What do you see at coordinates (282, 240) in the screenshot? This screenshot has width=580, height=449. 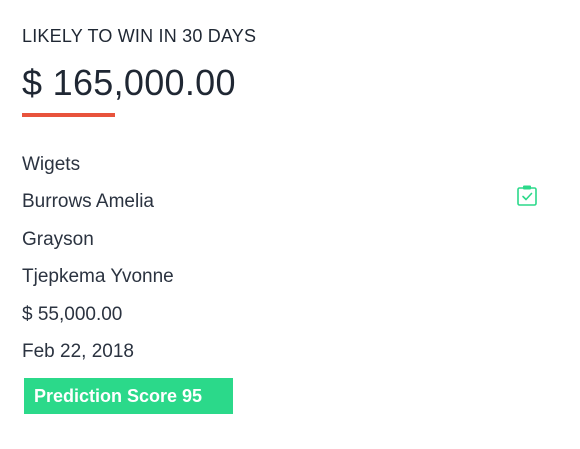 I see `account-name: Grayson` at bounding box center [282, 240].